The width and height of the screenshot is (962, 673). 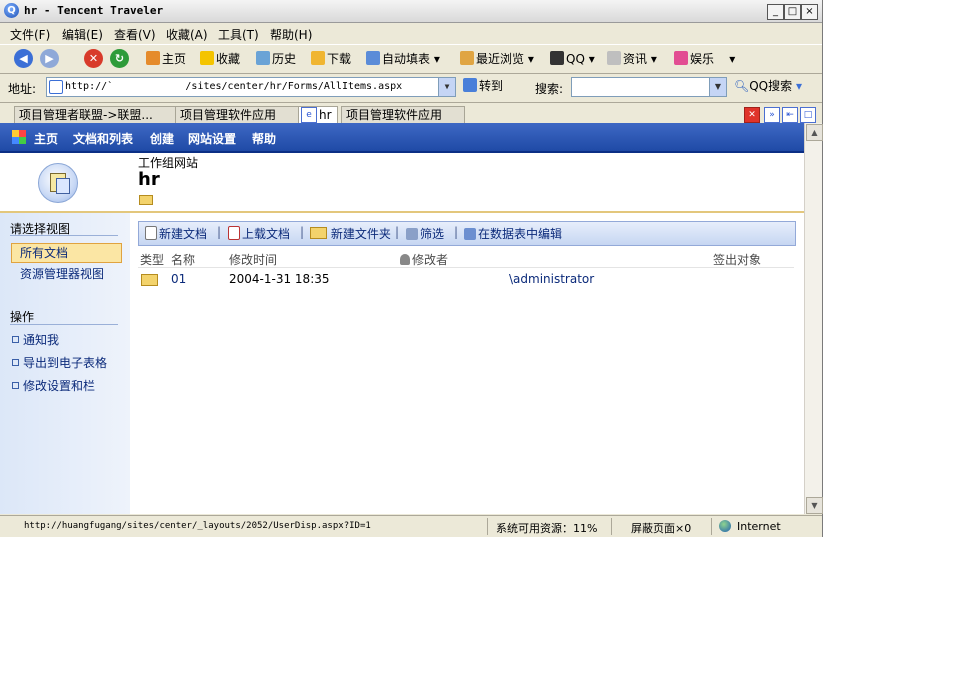 What do you see at coordinates (22, 89) in the screenshot?
I see `address-label: 地址:` at bounding box center [22, 89].